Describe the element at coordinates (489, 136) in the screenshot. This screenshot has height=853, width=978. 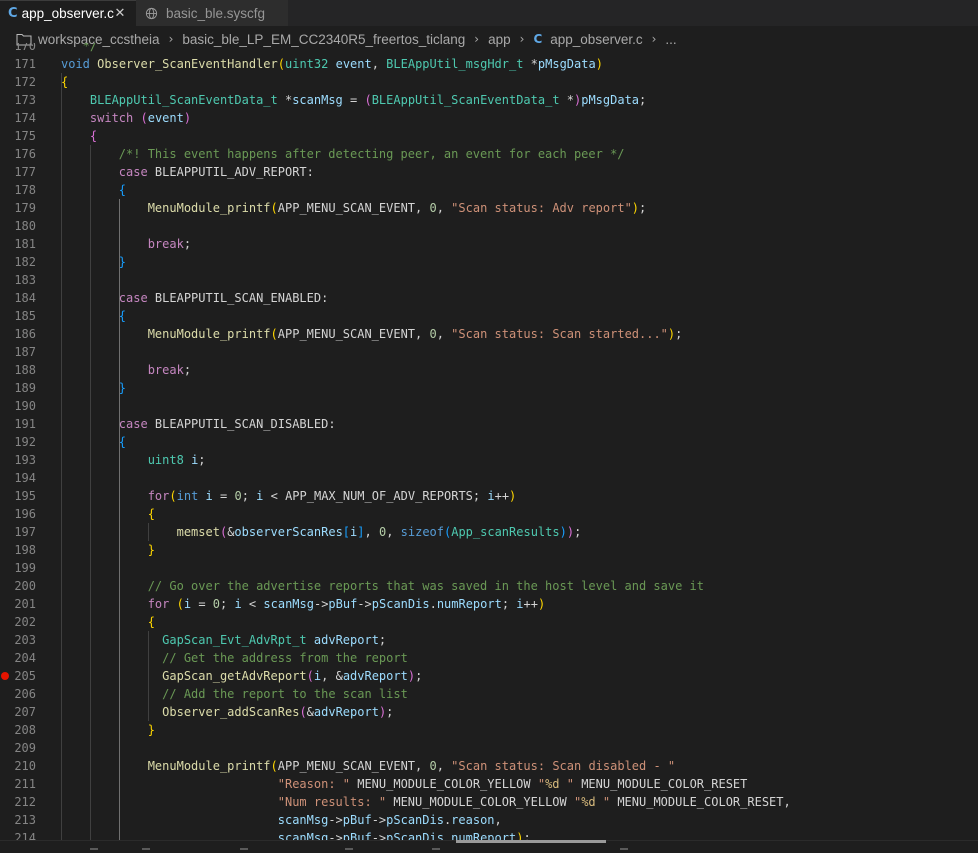
I see `code-line: 175 {` at that location.